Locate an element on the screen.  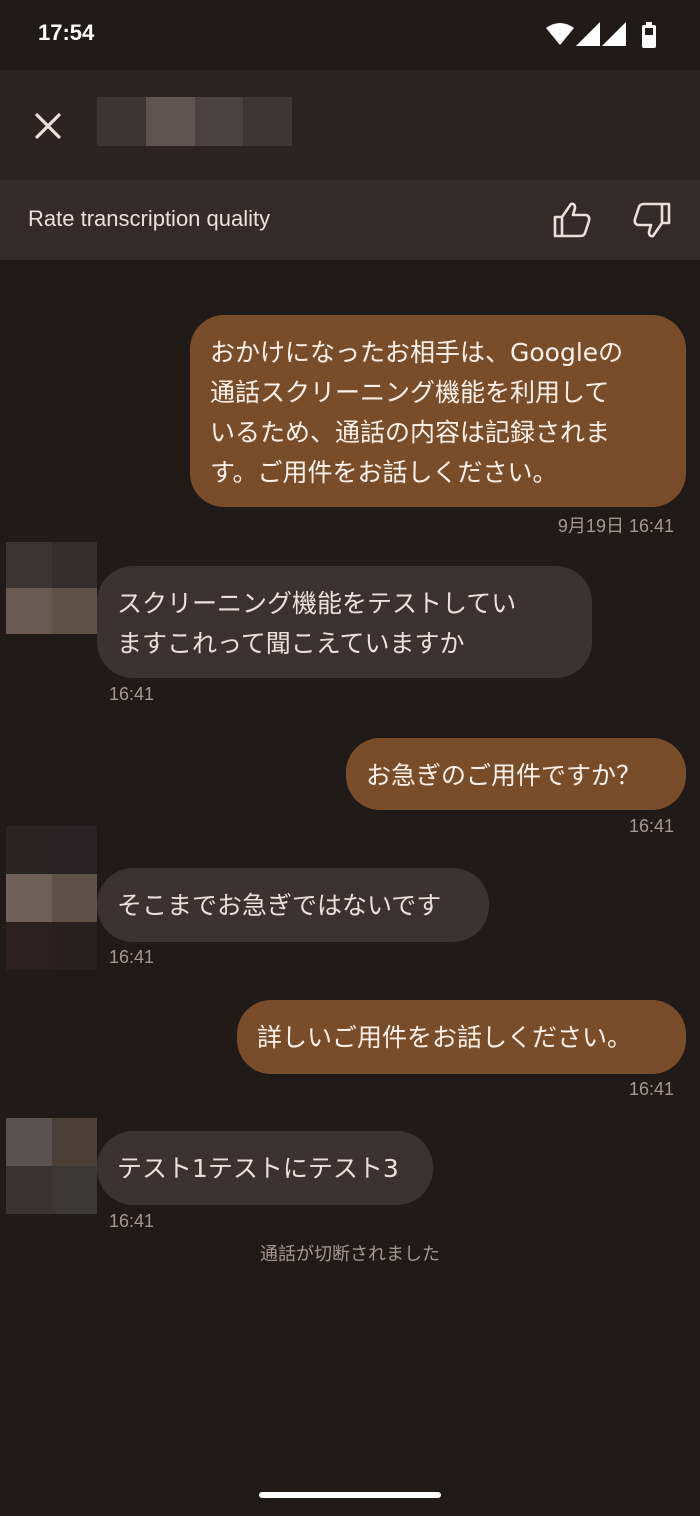
message-line: 通話スクリーニング機能を利用して is located at coordinates (410, 392).